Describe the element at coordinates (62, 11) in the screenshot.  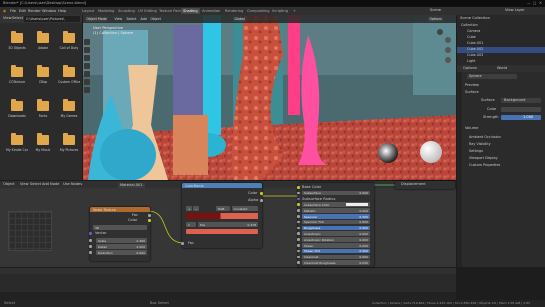
I see `menu-help: Help` at that location.